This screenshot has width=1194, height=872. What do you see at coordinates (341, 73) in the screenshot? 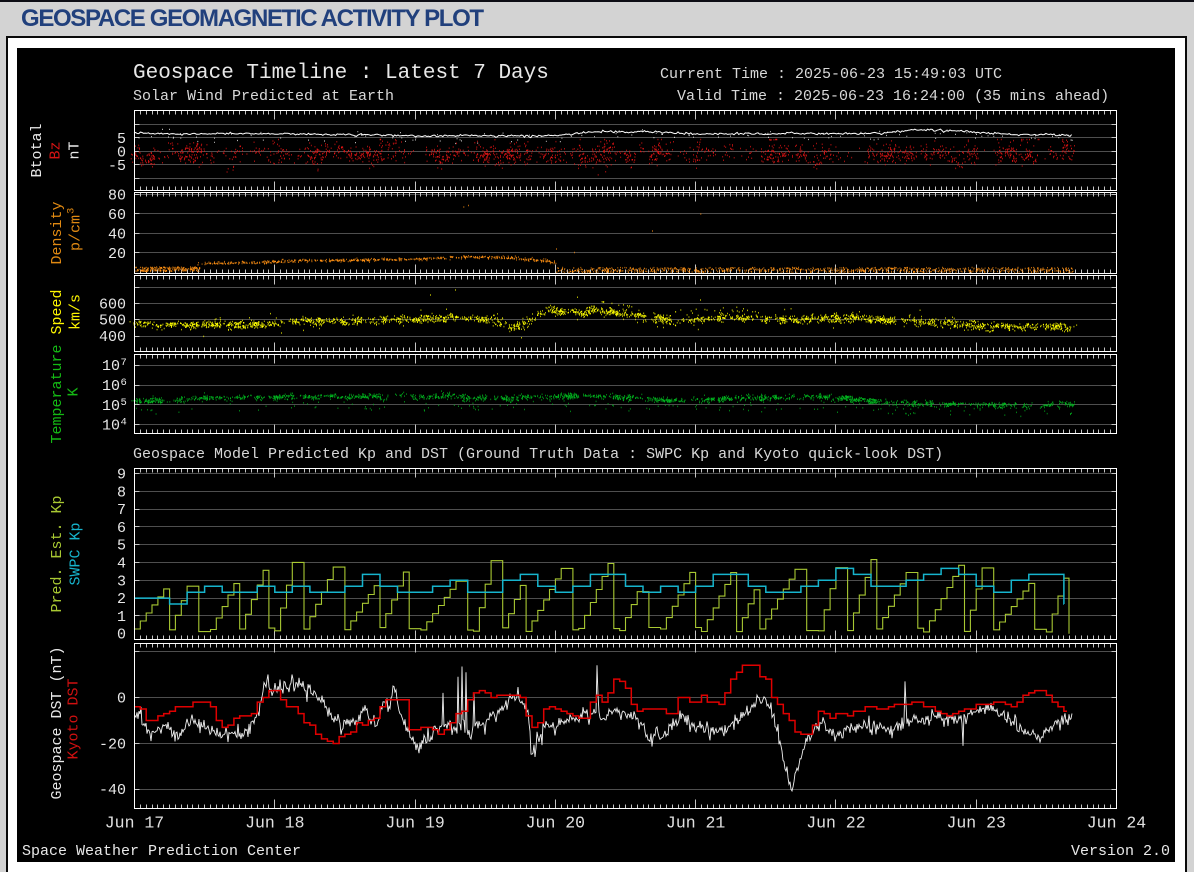
I see `svg-text:Geospace Timeline : Latest 7 D: Geospace Timeline : Latest 7 Days` at bounding box center [341, 73].